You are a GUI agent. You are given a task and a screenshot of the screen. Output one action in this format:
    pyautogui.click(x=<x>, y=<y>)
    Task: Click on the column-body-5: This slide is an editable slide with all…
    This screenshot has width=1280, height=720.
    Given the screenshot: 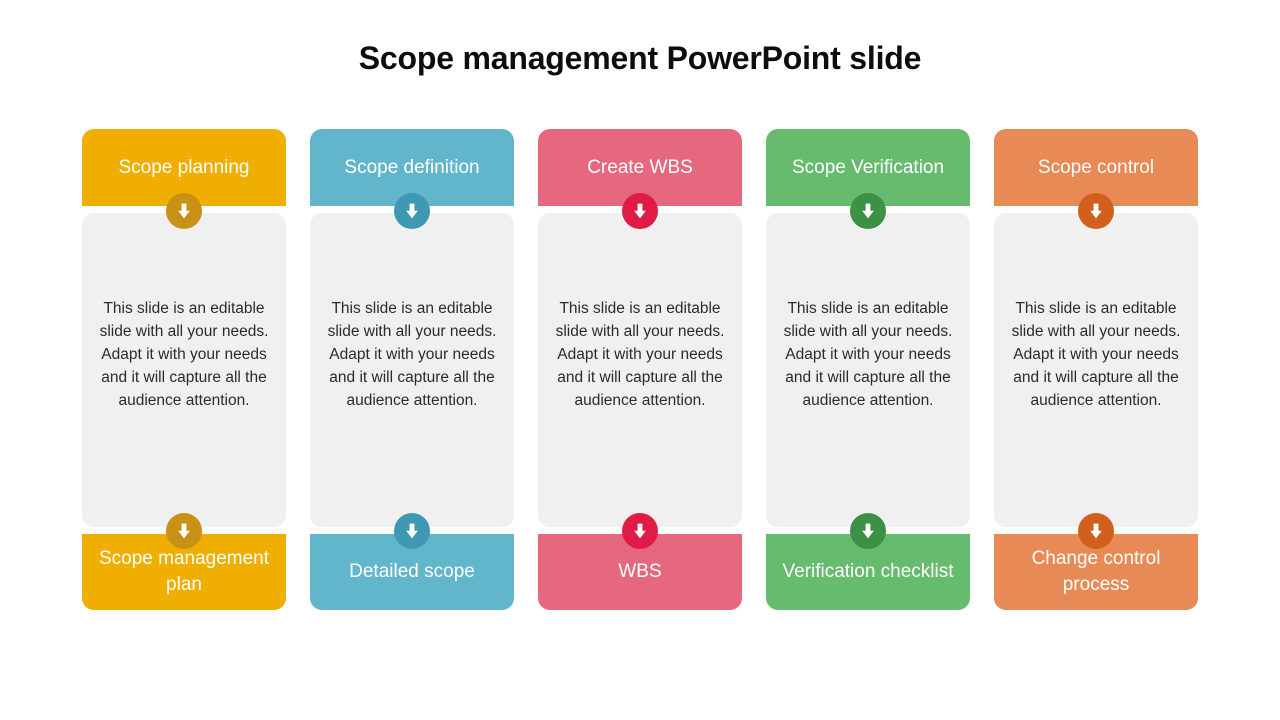 What is the action you would take?
    pyautogui.click(x=1096, y=370)
    